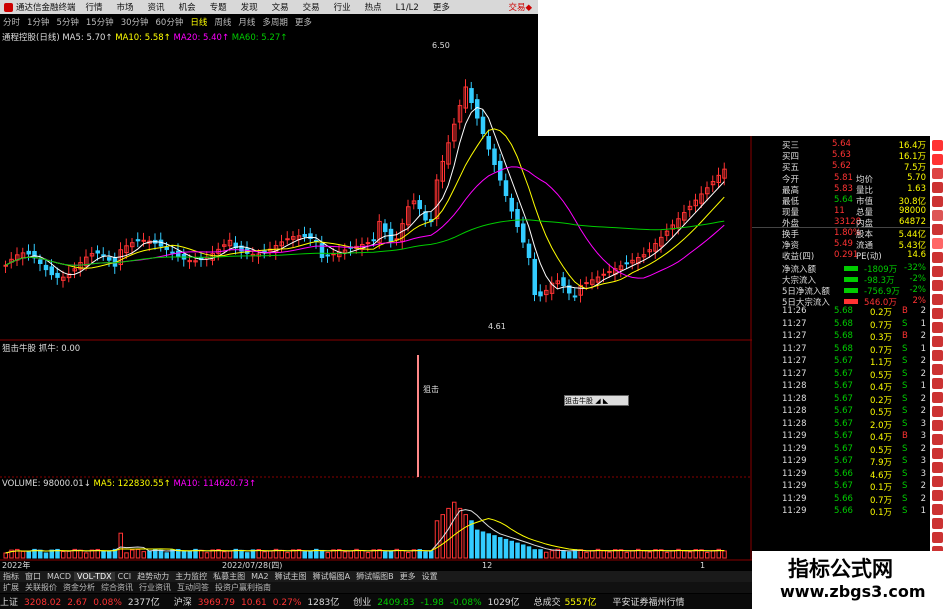  Describe the element at coordinates (260, 601) in the screenshot. I see `index-quote: 沪深 3969.79 10.61 0.27% 1283亿` at that location.